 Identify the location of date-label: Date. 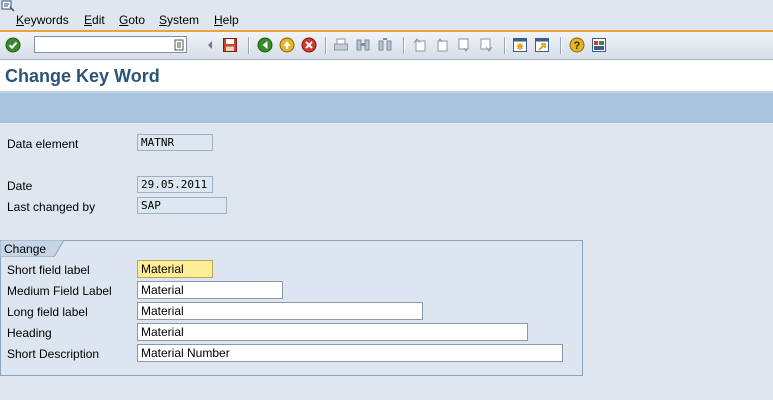
(20, 186).